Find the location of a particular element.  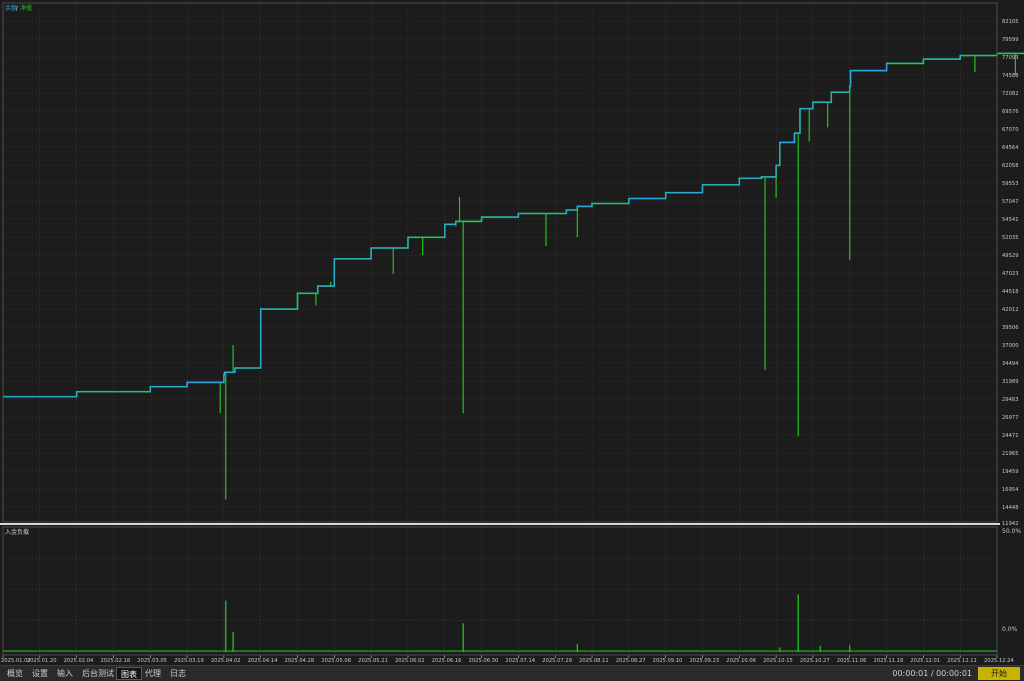

x-tick-label: 2025.12.01 is located at coordinates (925, 661).